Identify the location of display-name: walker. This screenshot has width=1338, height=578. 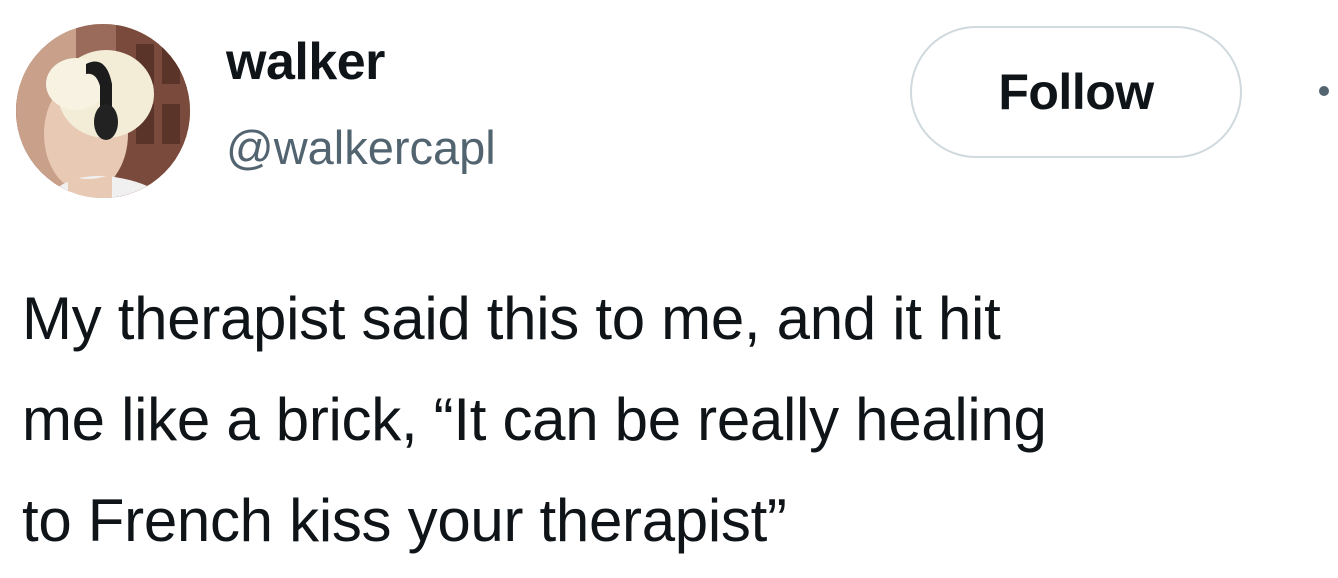
(305, 62).